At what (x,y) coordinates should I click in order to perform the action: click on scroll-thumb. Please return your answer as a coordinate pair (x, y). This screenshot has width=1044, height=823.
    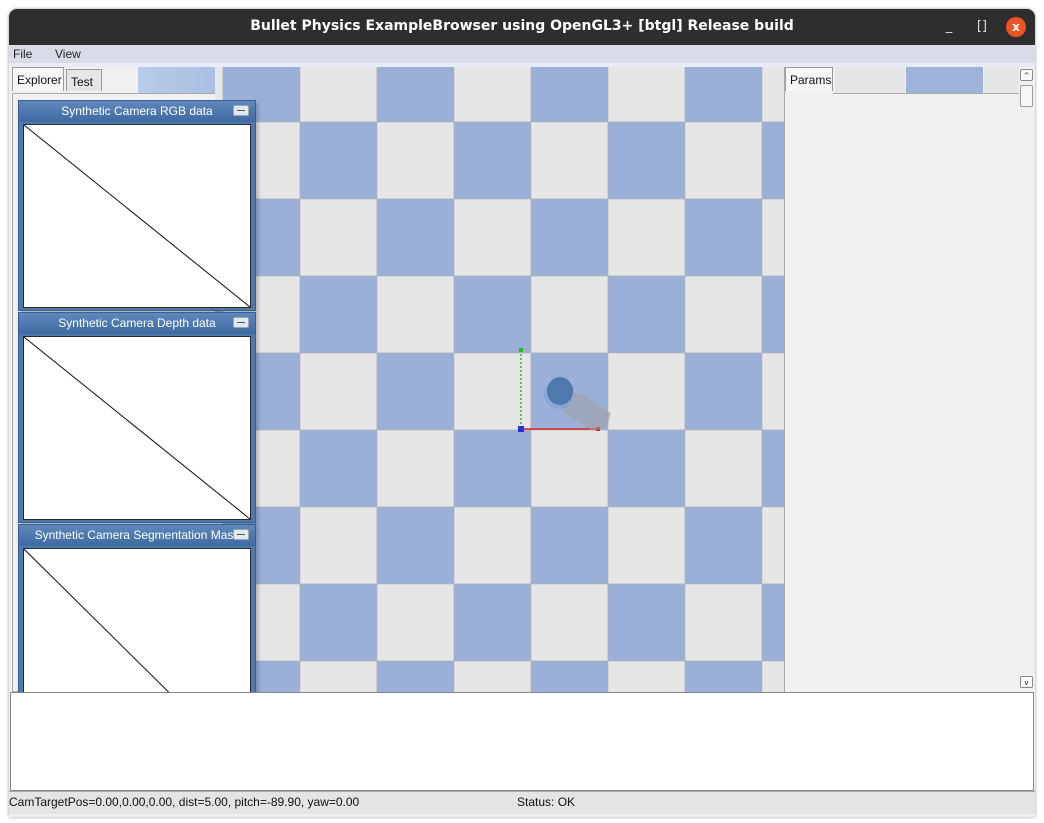
    Looking at the image, I should click on (1026, 96).